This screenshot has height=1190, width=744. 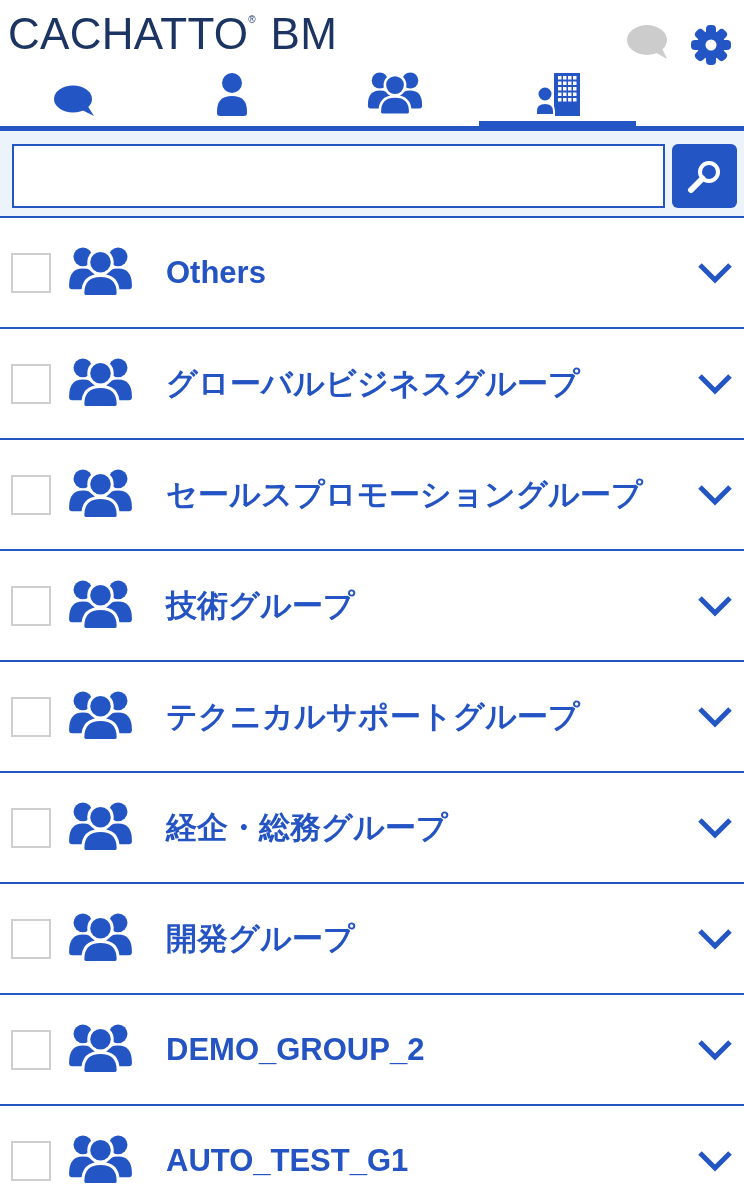 I want to click on brand-logo: CACHATTO$^{®}$ BM, so click(x=173, y=34).